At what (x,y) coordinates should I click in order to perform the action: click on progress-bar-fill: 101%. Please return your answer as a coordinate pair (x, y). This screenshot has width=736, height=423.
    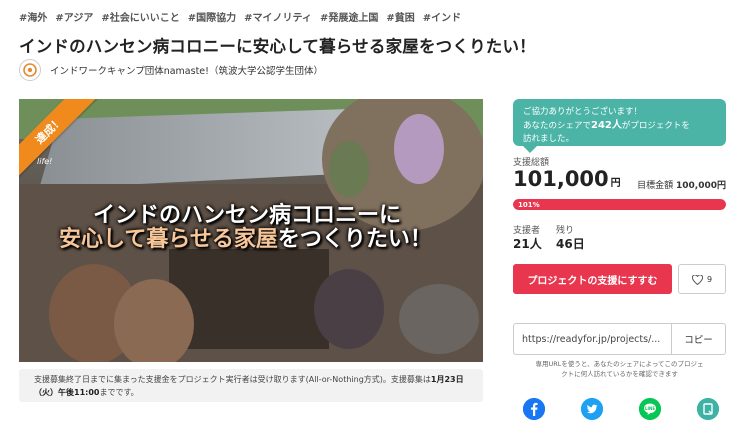
    Looking at the image, I should click on (619, 204).